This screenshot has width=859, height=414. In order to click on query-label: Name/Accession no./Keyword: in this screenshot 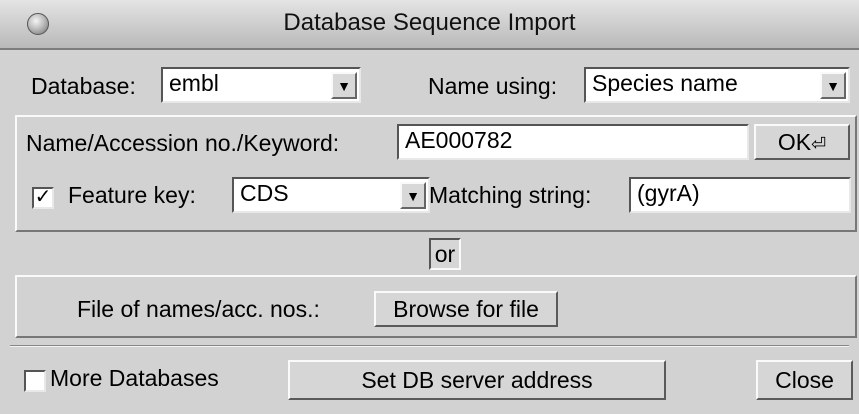, I will do `click(183, 143)`.